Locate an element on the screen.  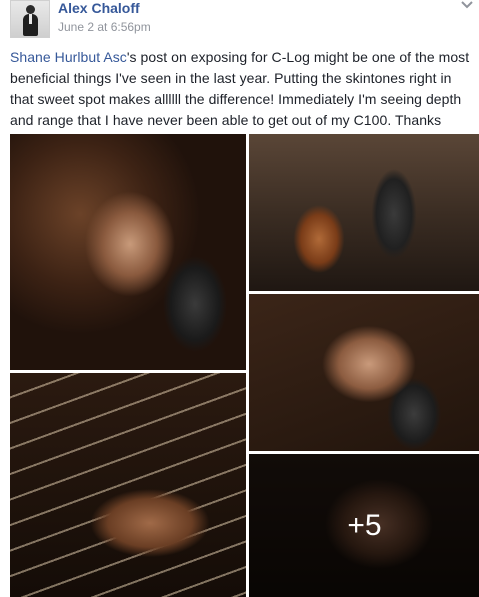
post-timestamp: June 2 at 6:56pm is located at coordinates (104, 27).